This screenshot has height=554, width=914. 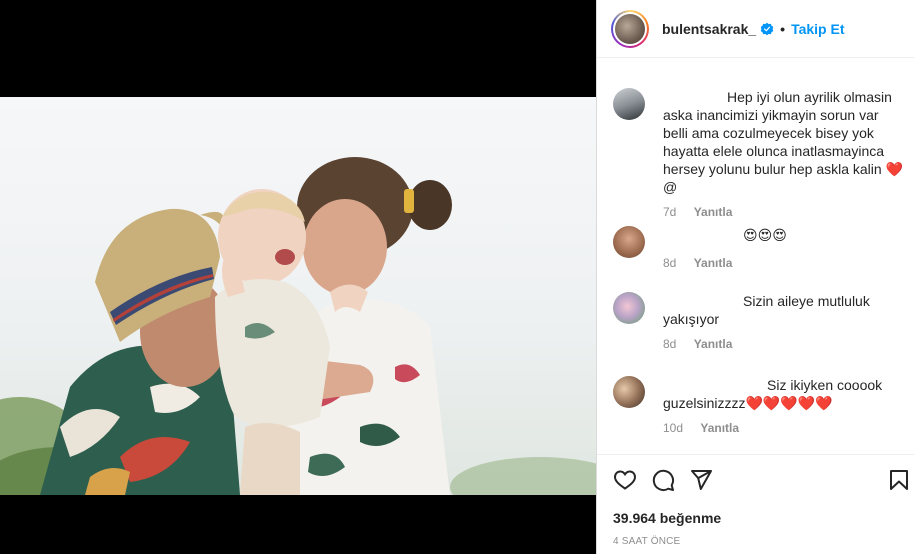 What do you see at coordinates (673, 428) in the screenshot?
I see `comment-age: 10d` at bounding box center [673, 428].